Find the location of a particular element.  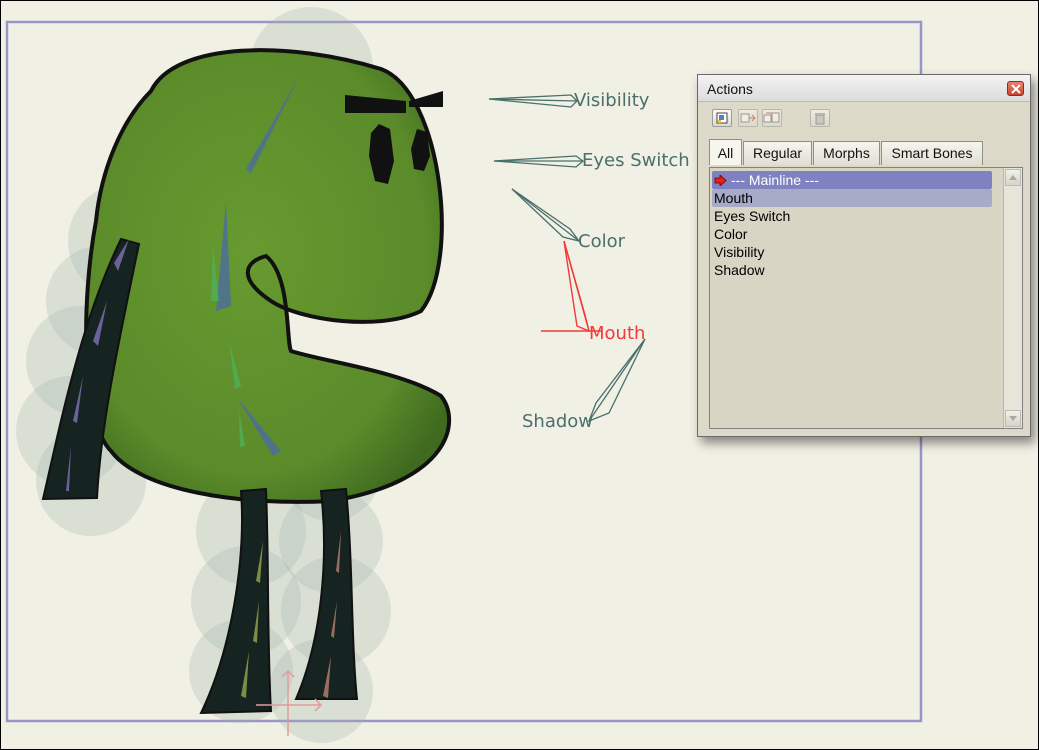

copy-action-icon is located at coordinates (771, 117).